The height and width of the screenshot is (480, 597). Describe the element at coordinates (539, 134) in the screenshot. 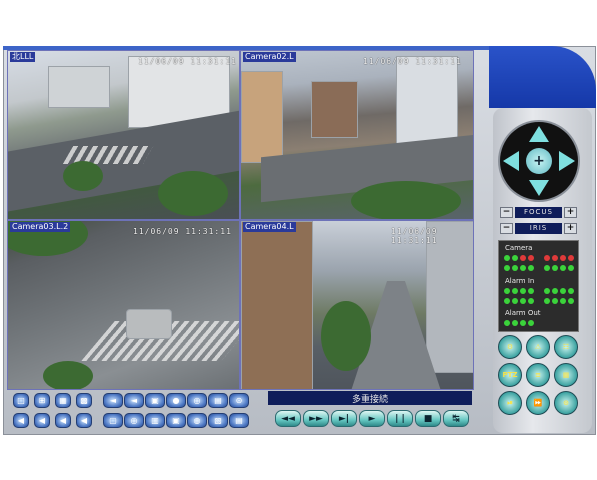

I see `ptz-up-icon` at that location.